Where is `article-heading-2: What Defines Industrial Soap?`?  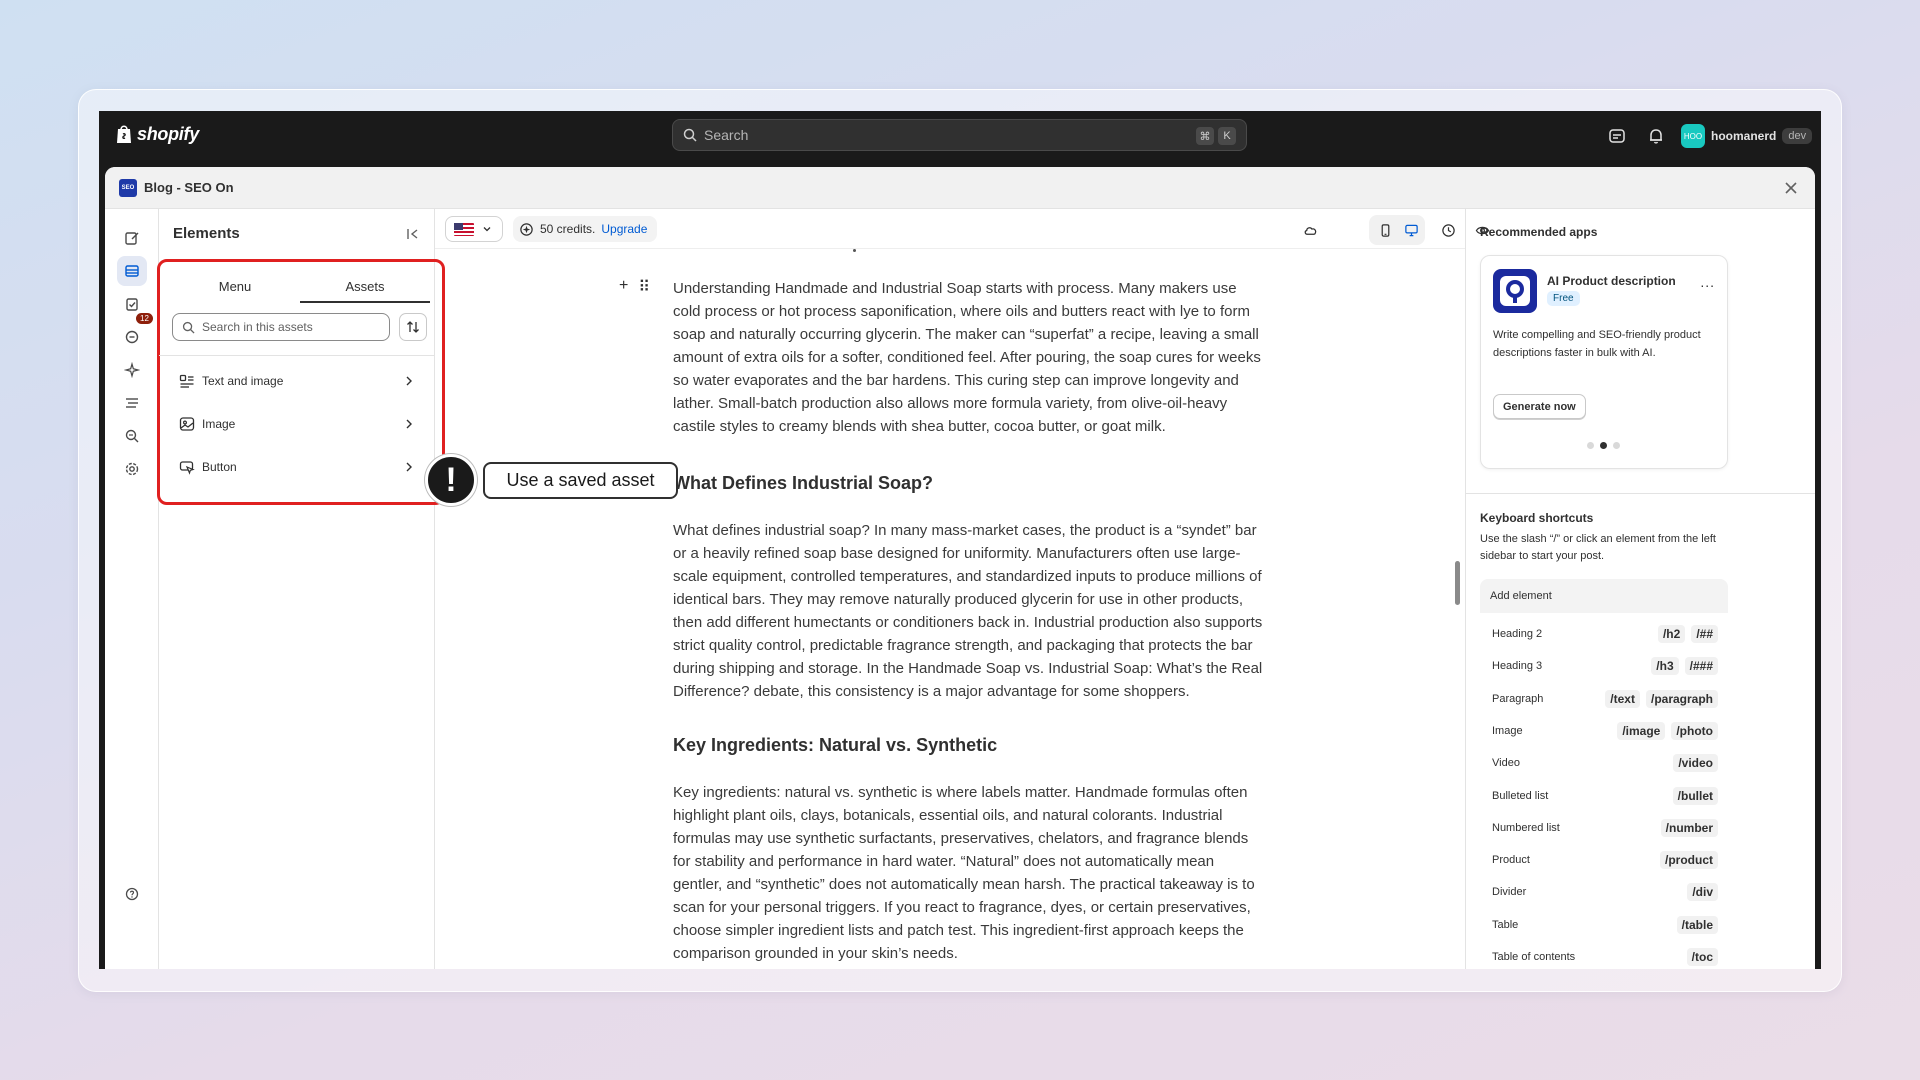
article-heading-2: What Defines Industrial Soap? is located at coordinates (968, 483).